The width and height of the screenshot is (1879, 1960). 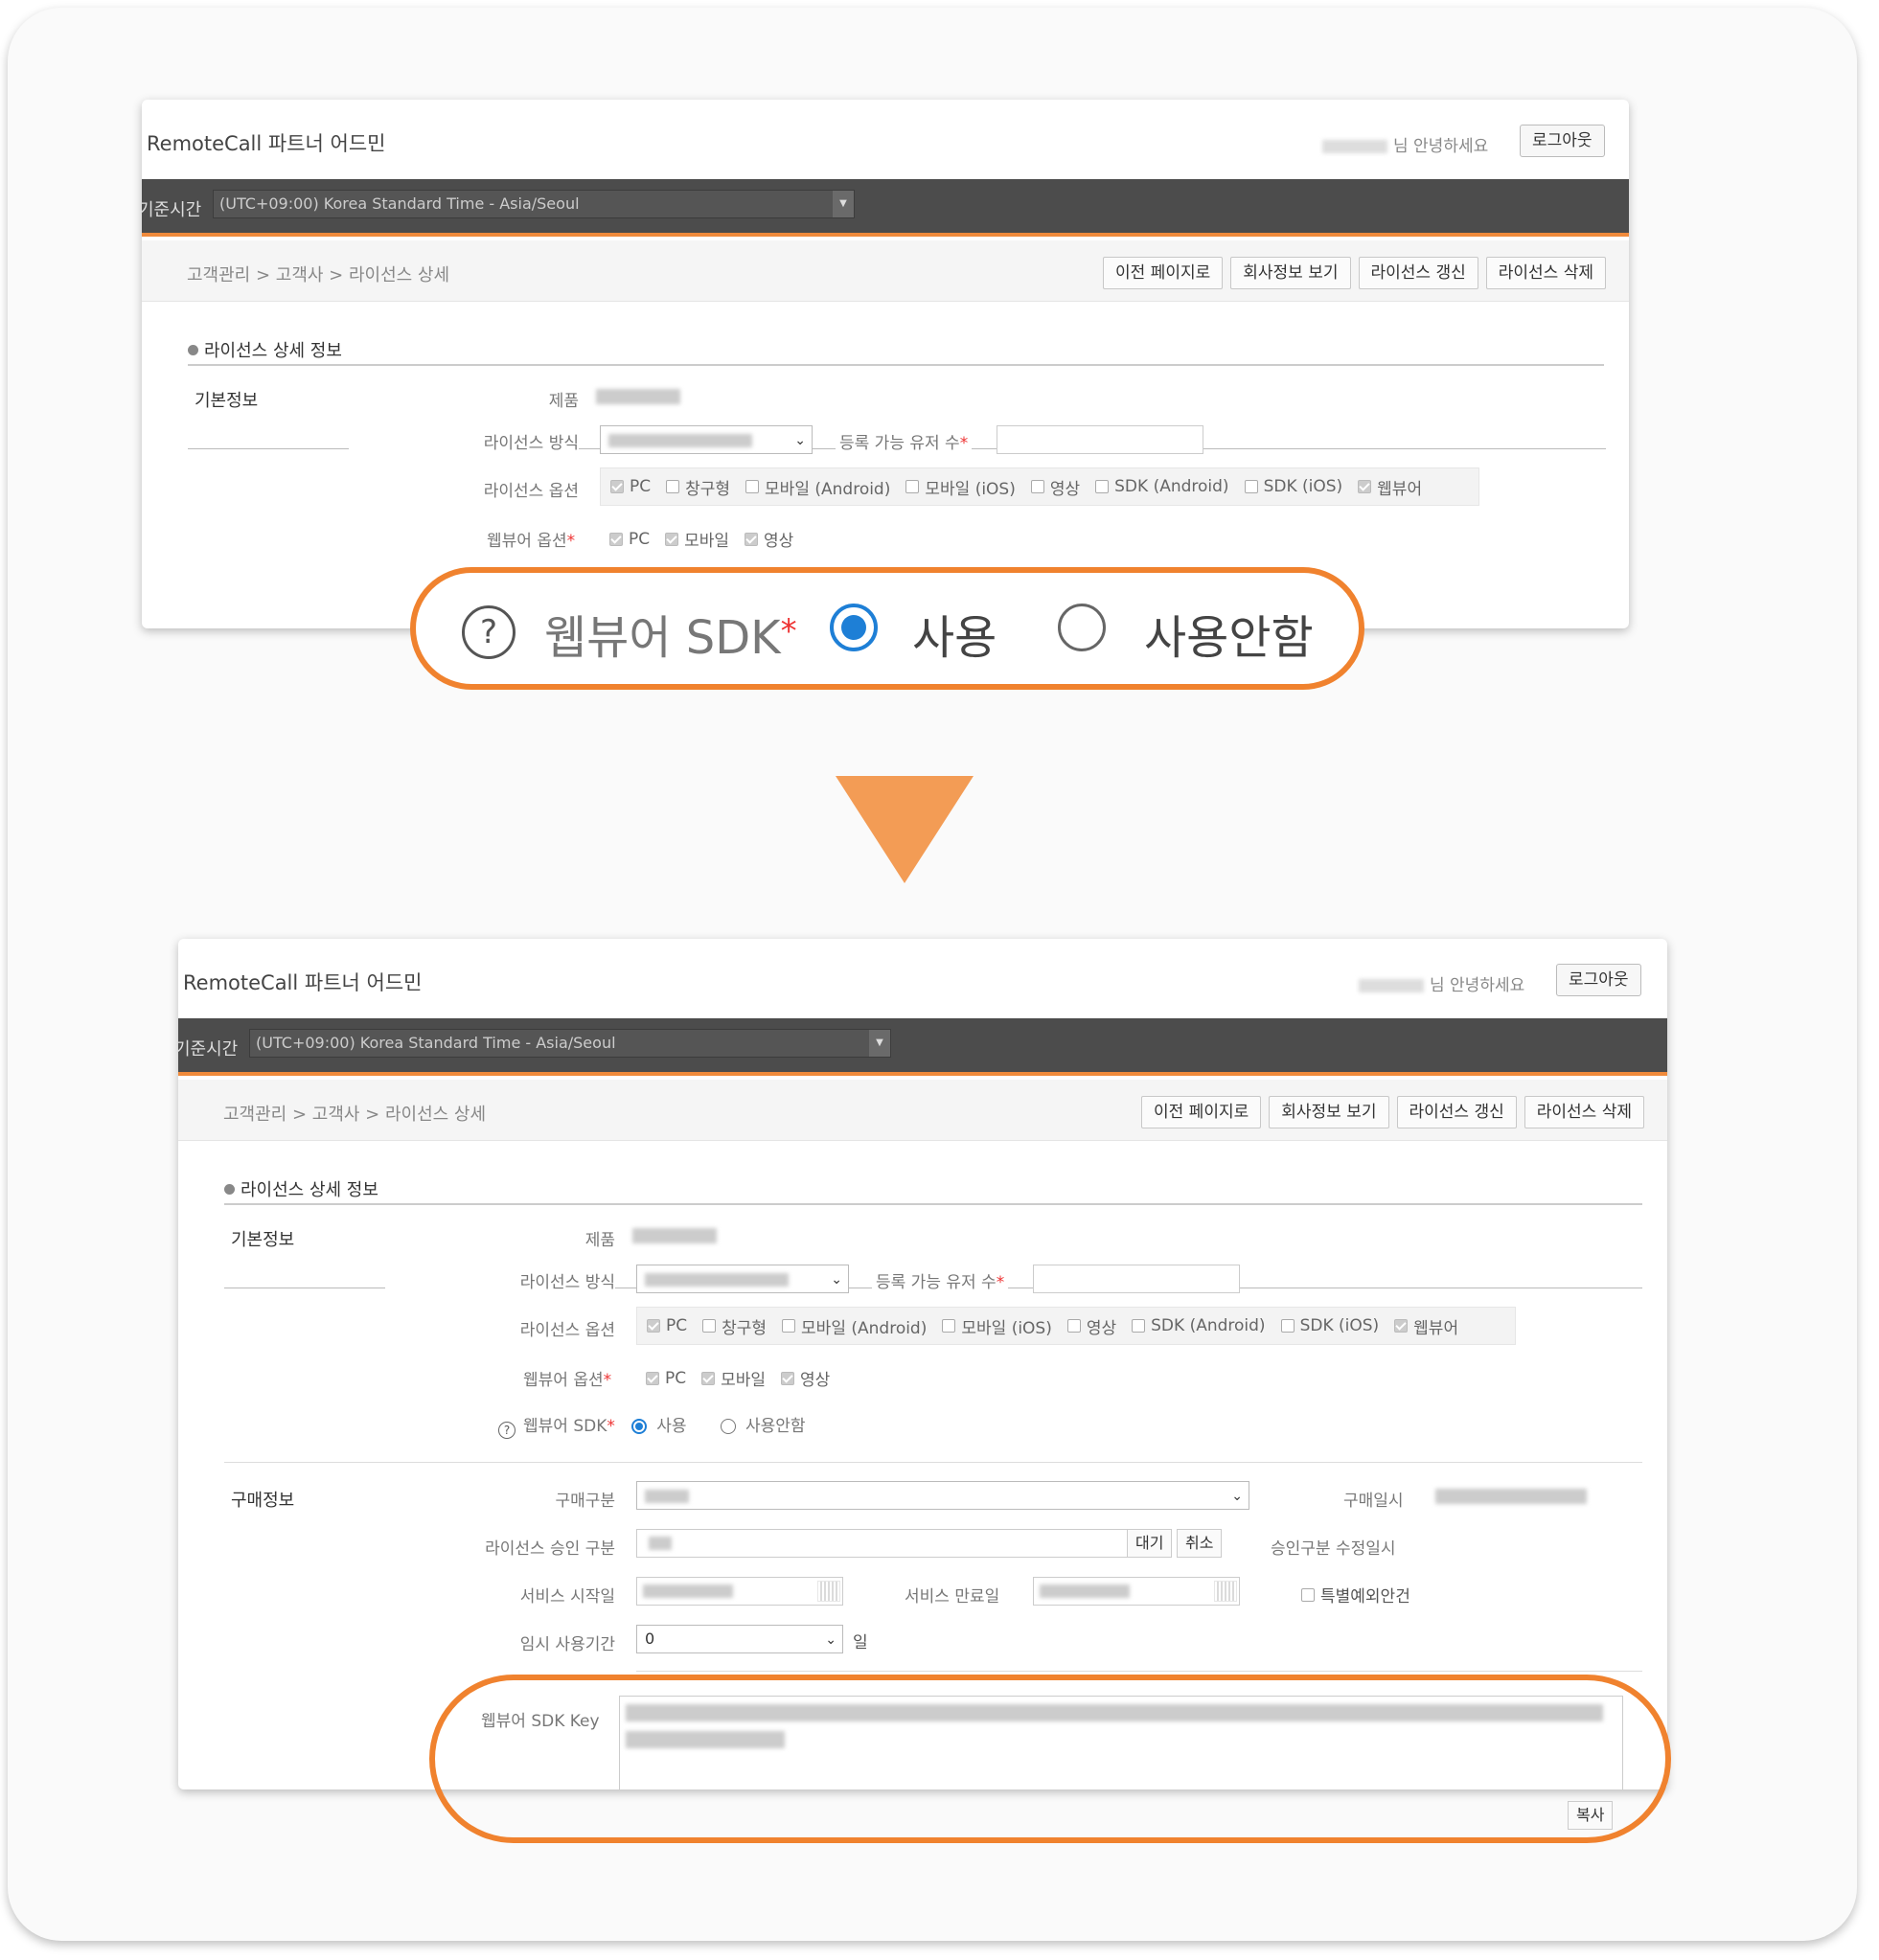 I want to click on wait-button: 대기, so click(x=1150, y=1543).